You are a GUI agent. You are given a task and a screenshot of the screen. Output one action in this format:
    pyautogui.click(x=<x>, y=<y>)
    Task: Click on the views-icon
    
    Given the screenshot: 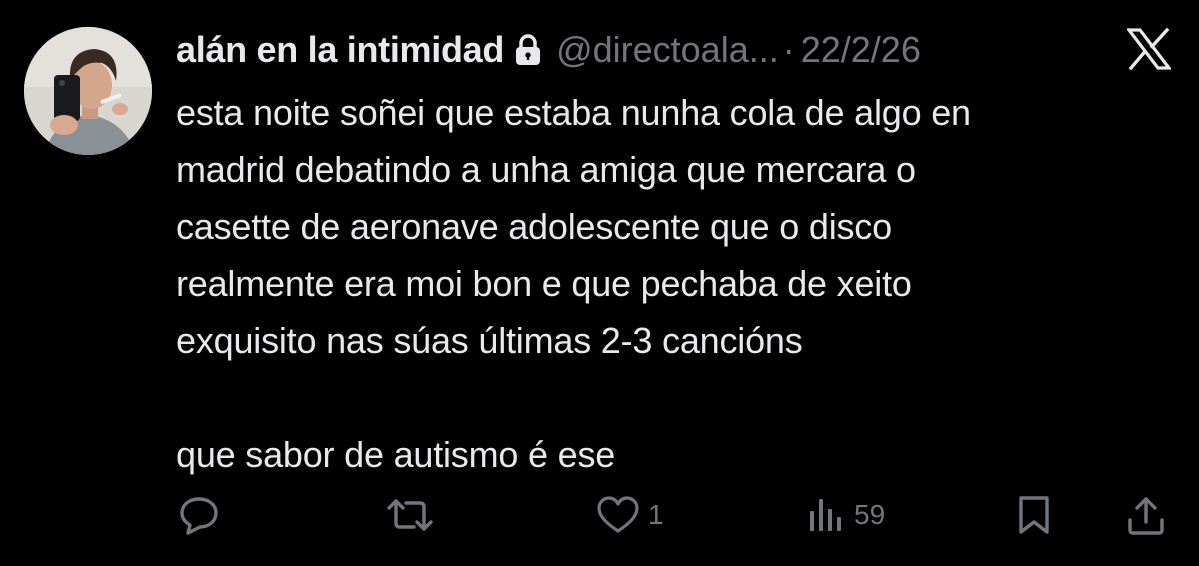 What is the action you would take?
    pyautogui.click(x=826, y=515)
    